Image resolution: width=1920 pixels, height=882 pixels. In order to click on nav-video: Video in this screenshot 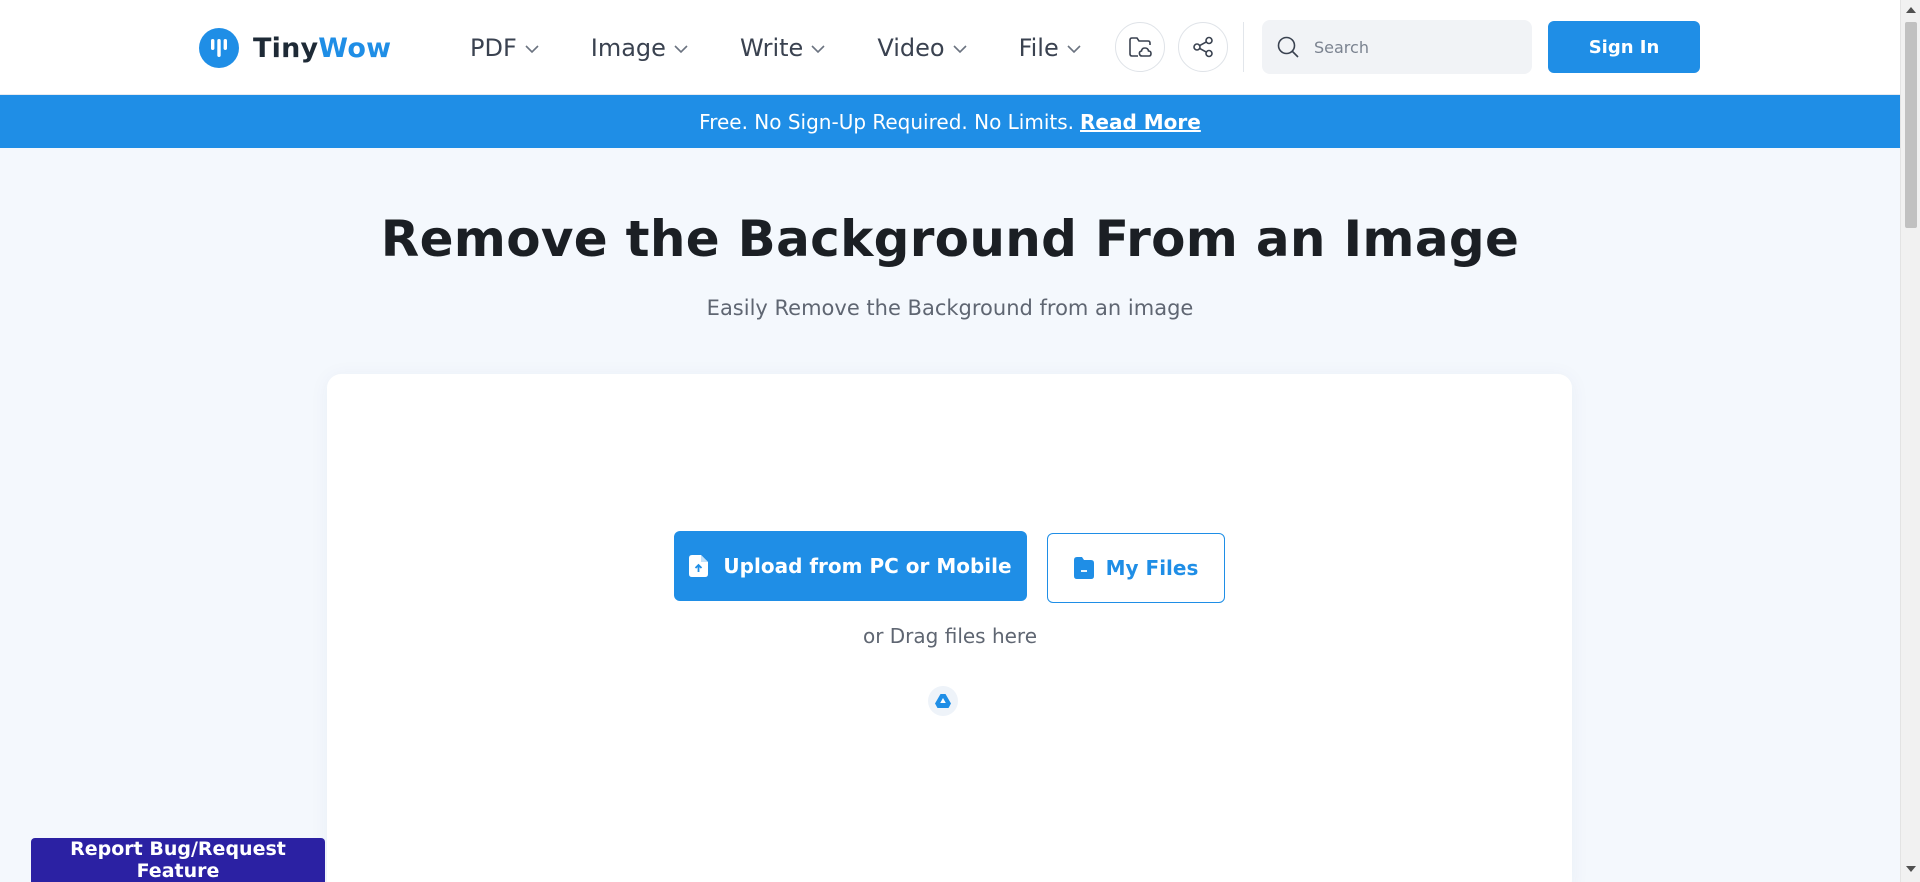, I will do `click(922, 48)`.